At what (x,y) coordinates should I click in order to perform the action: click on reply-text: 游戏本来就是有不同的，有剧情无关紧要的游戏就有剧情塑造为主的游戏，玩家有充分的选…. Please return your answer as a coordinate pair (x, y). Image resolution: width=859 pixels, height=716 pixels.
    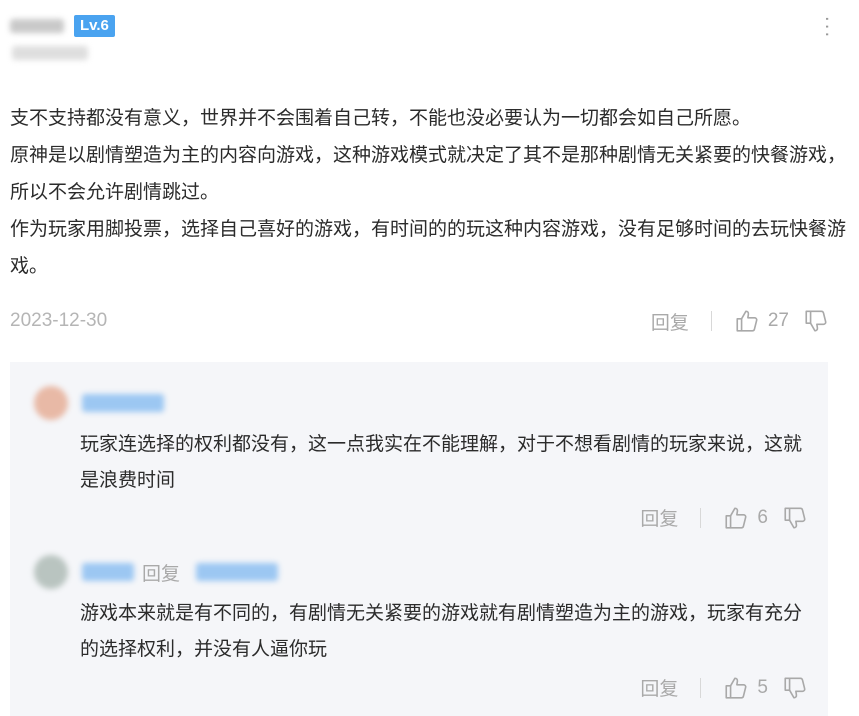
    Looking at the image, I should click on (441, 631).